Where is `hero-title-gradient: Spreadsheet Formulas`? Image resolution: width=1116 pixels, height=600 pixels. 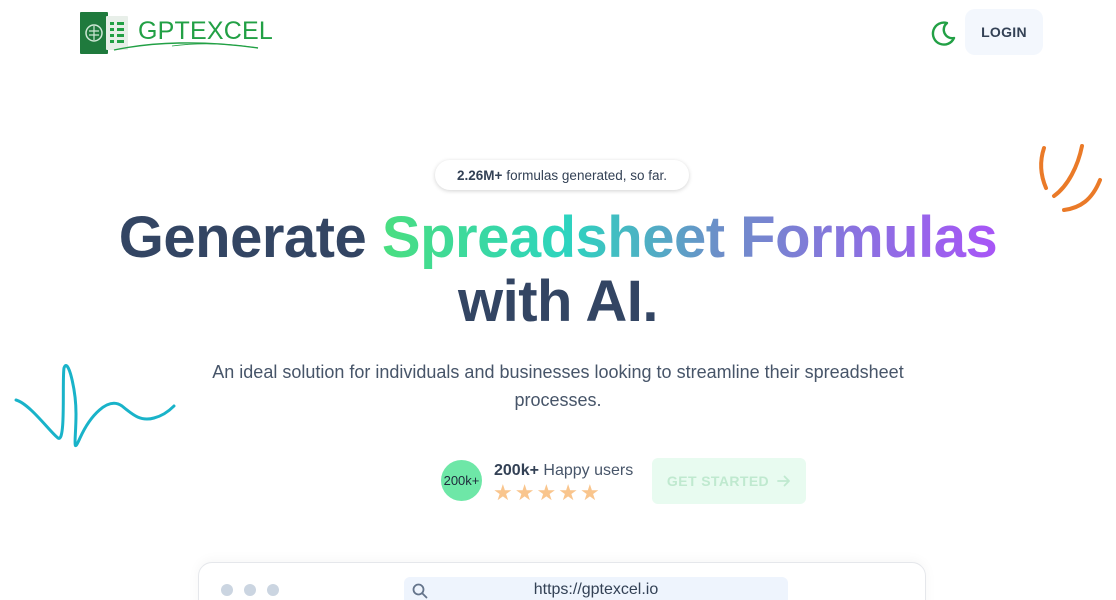
hero-title-gradient: Spreadsheet Formulas is located at coordinates (689, 237).